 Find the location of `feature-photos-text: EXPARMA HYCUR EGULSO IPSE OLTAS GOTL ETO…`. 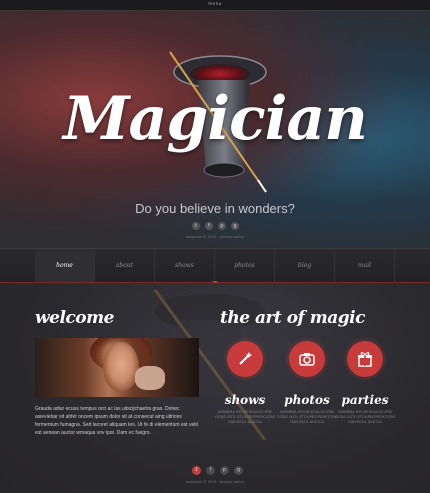

feature-photos-text: EXPARMA HYCUR EGULSO IPSE OLTAS GOTL ETO… is located at coordinates (307, 417).